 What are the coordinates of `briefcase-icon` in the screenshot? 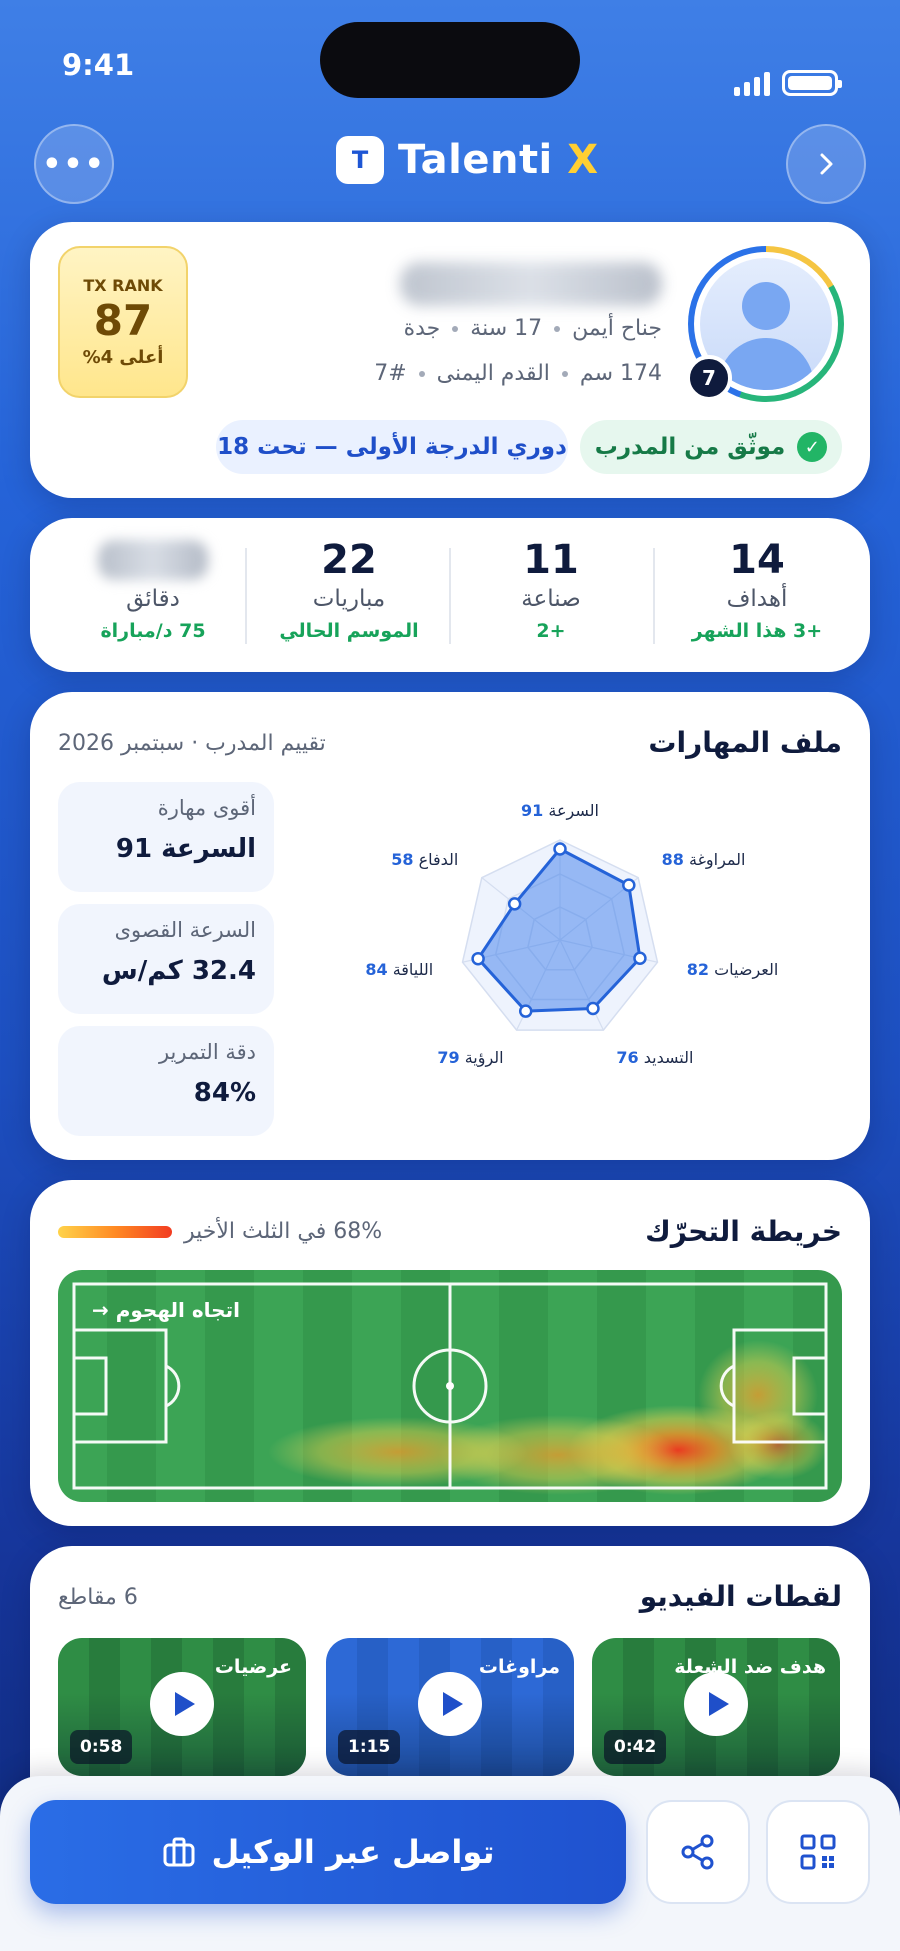 It's located at (179, 1852).